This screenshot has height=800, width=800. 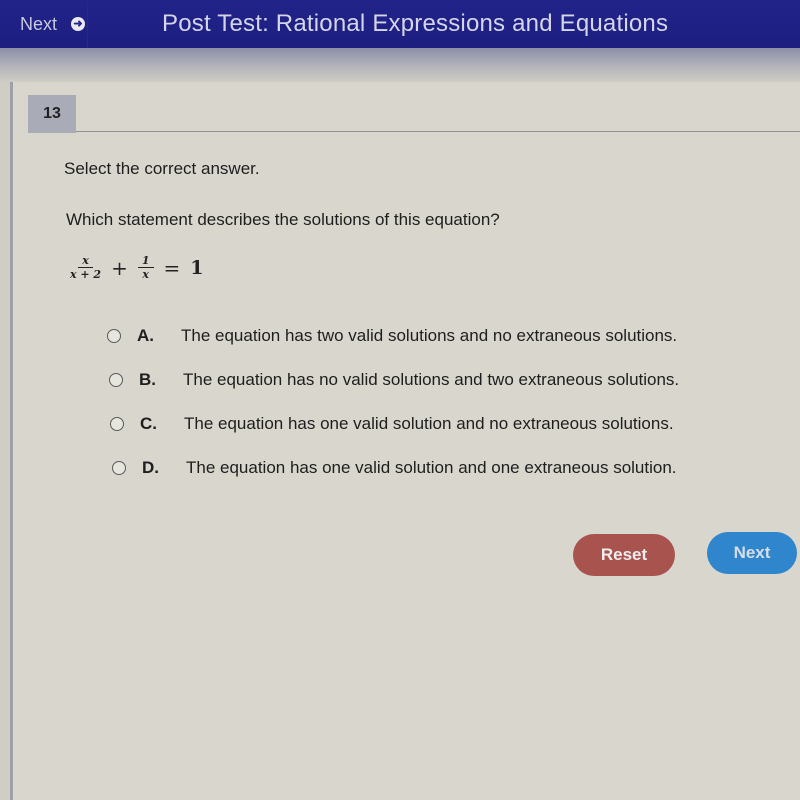 What do you see at coordinates (85, 261) in the screenshot?
I see `numerator: x` at bounding box center [85, 261].